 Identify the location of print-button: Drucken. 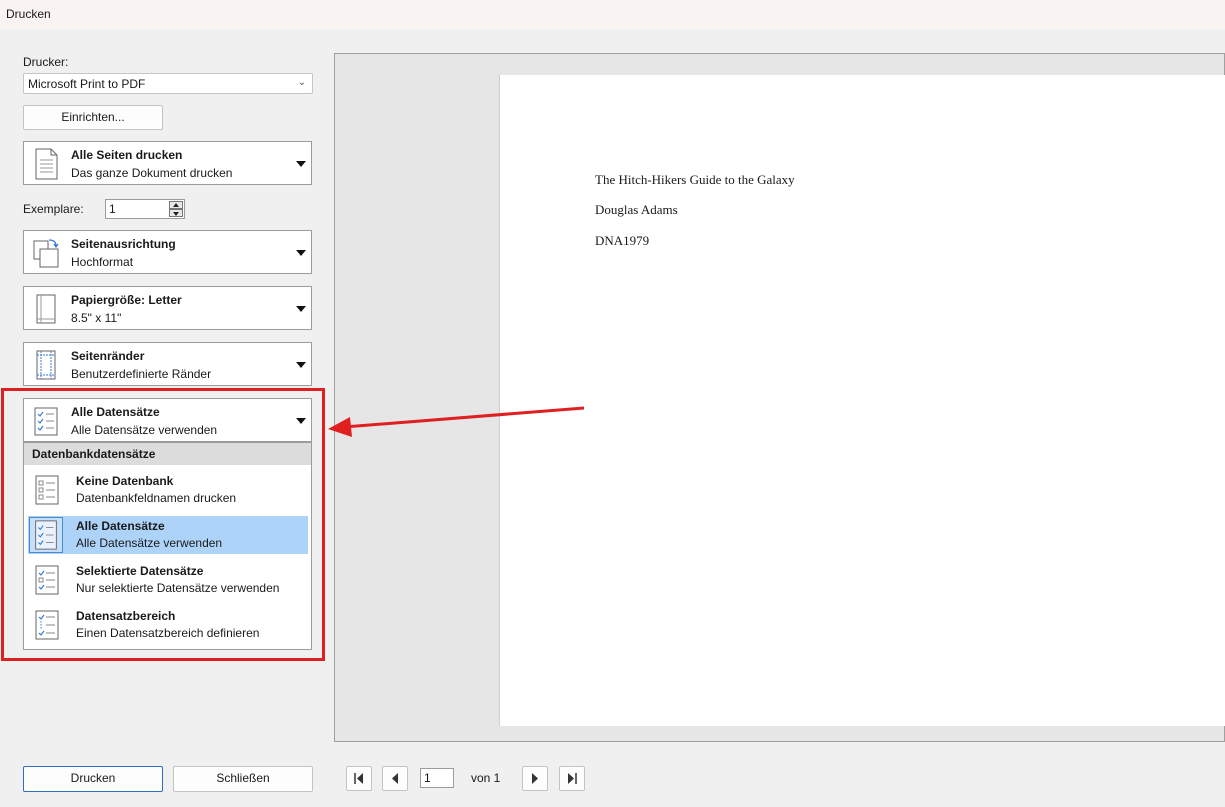
(93, 779).